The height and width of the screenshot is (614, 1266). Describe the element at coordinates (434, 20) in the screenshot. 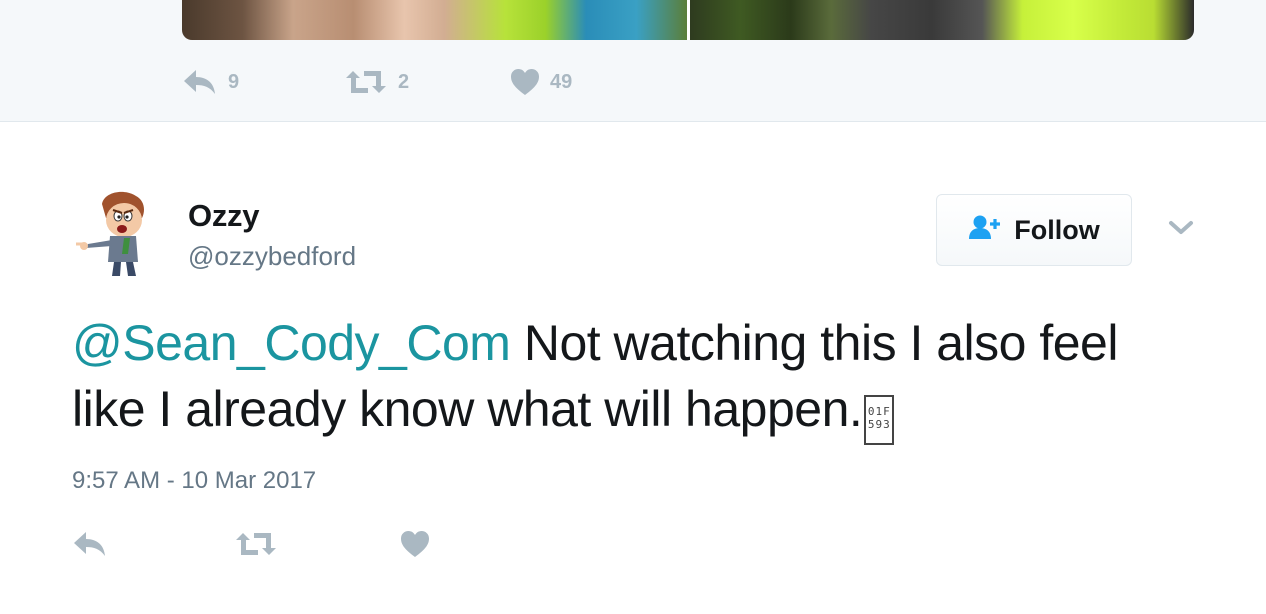

I see `media-photo-left` at that location.